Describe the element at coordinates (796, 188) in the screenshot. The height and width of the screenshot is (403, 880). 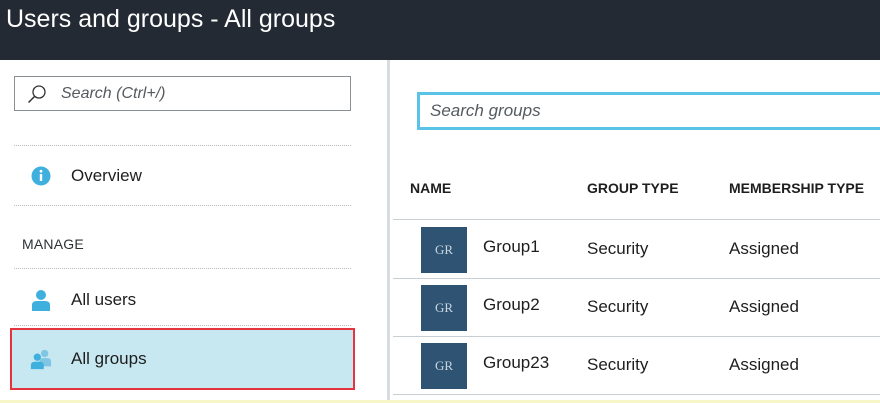
I see `column-header-membership-type: MEMBERSHIP TYPE` at that location.